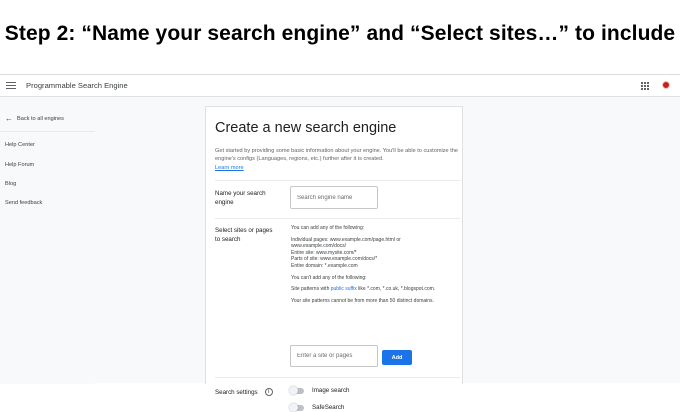 The width and height of the screenshot is (680, 412). I want to click on safesearch-setting: SafeSearch, so click(317, 407).